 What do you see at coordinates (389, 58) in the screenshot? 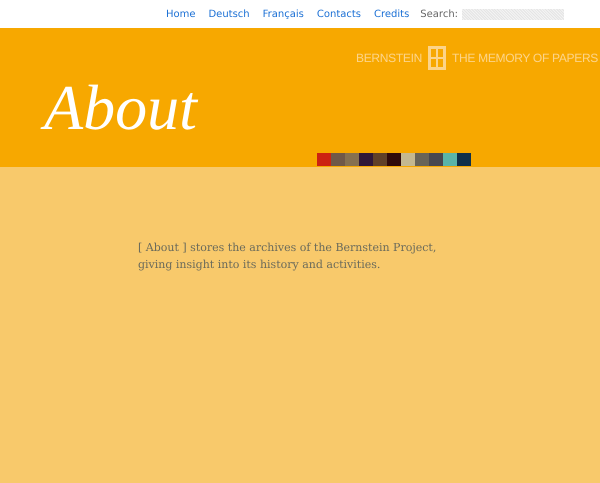
I see `logo-text: BERNSTEIN` at bounding box center [389, 58].